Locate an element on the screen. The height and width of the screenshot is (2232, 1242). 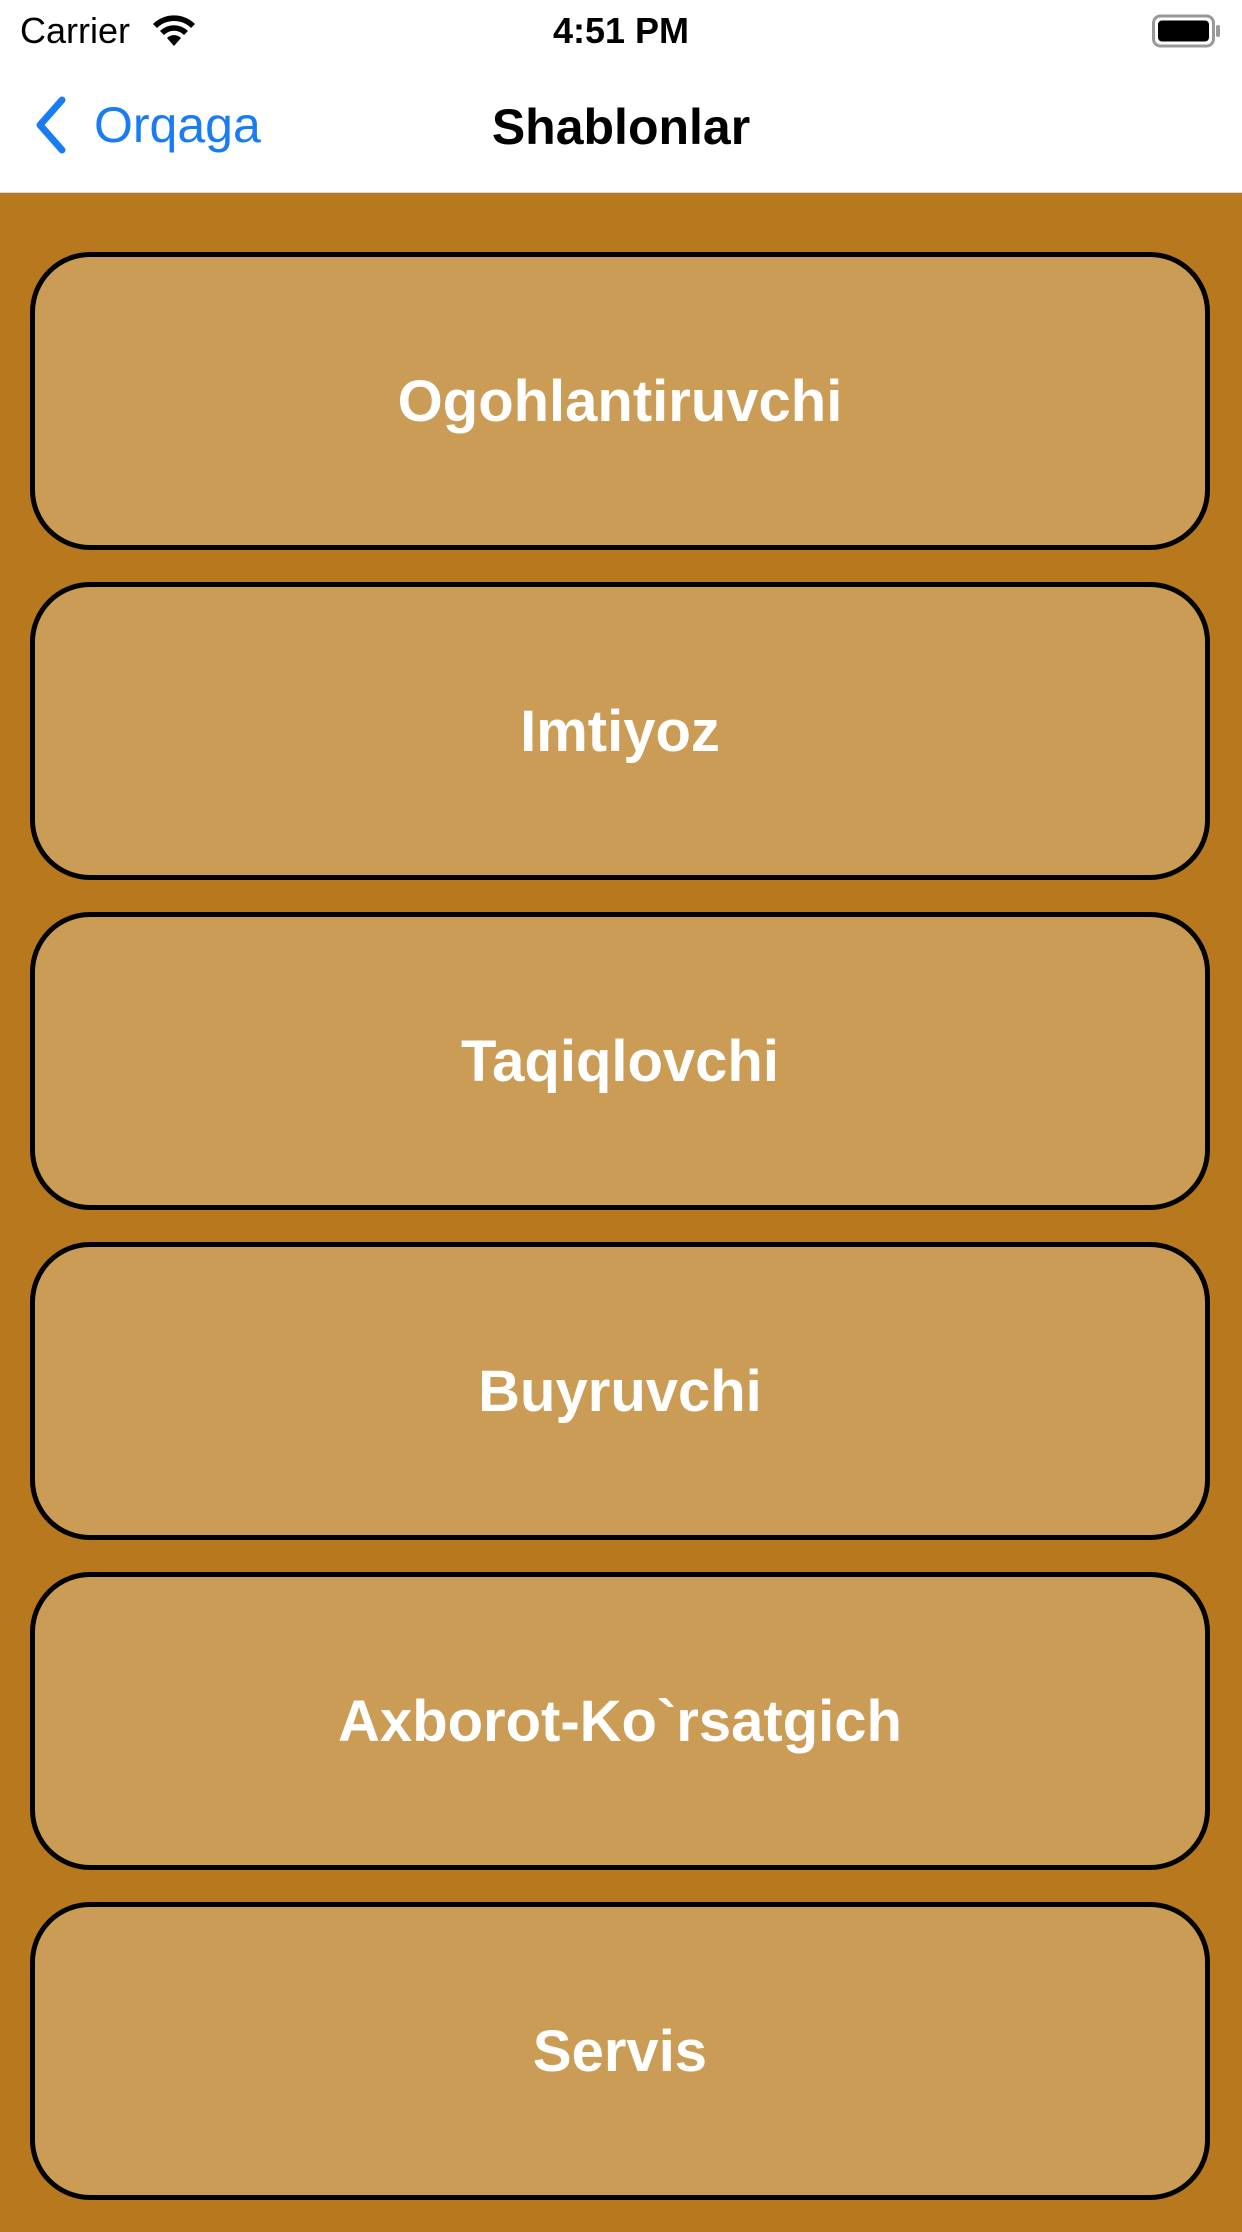
battery-icon is located at coordinates (1186, 31).